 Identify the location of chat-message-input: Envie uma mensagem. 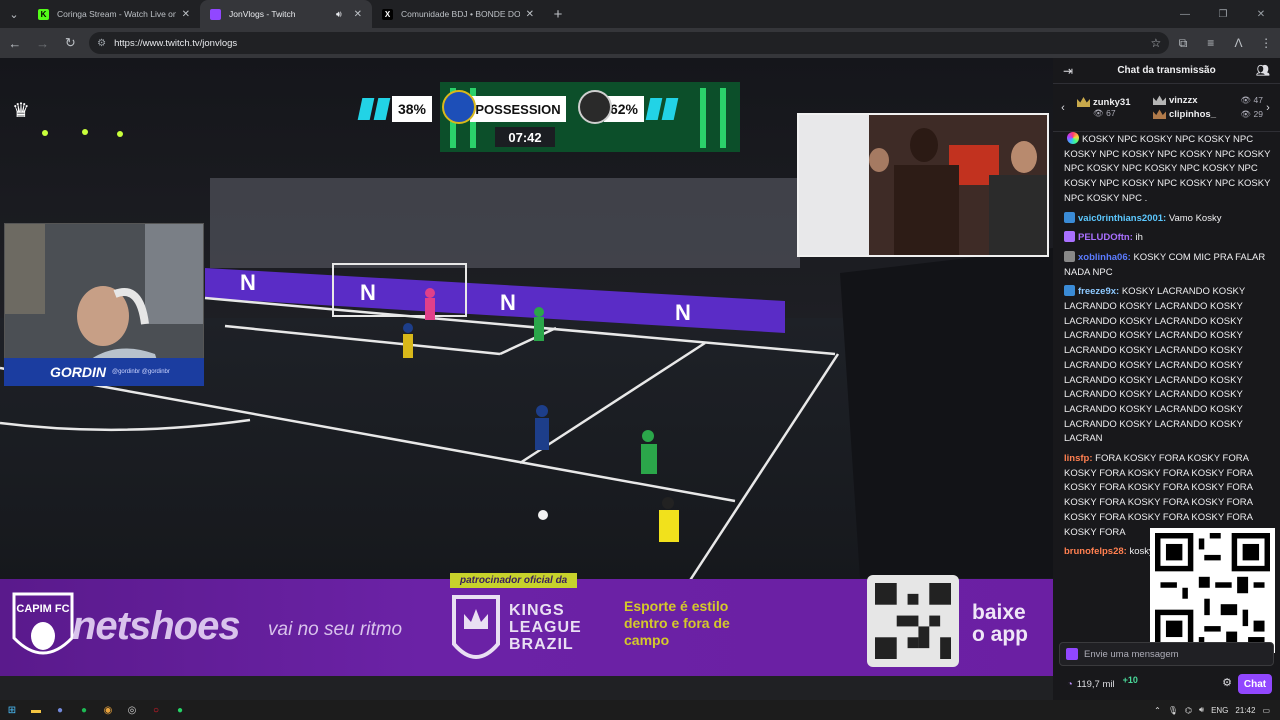
(1166, 654).